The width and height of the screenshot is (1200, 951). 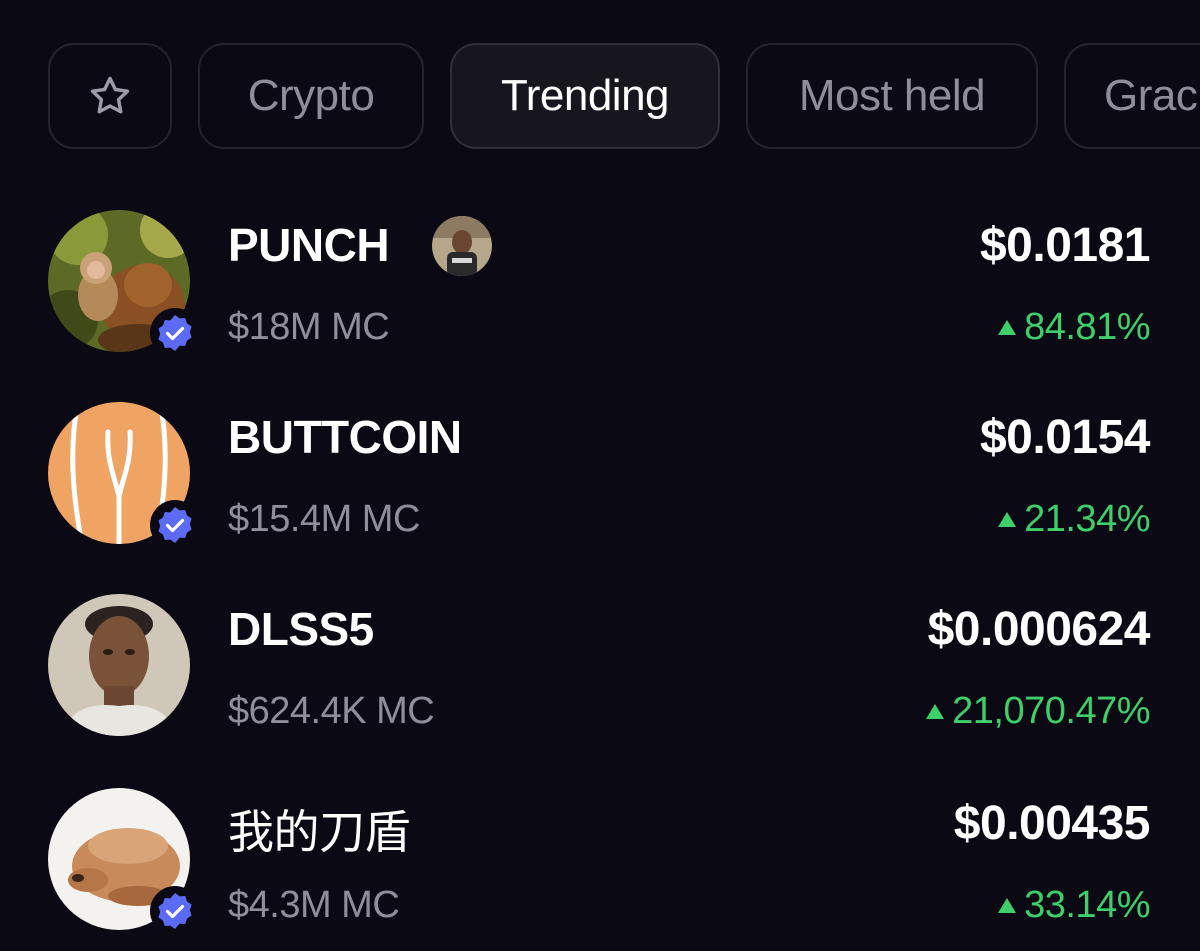 I want to click on token-price: $0.000624, so click(x=1039, y=629).